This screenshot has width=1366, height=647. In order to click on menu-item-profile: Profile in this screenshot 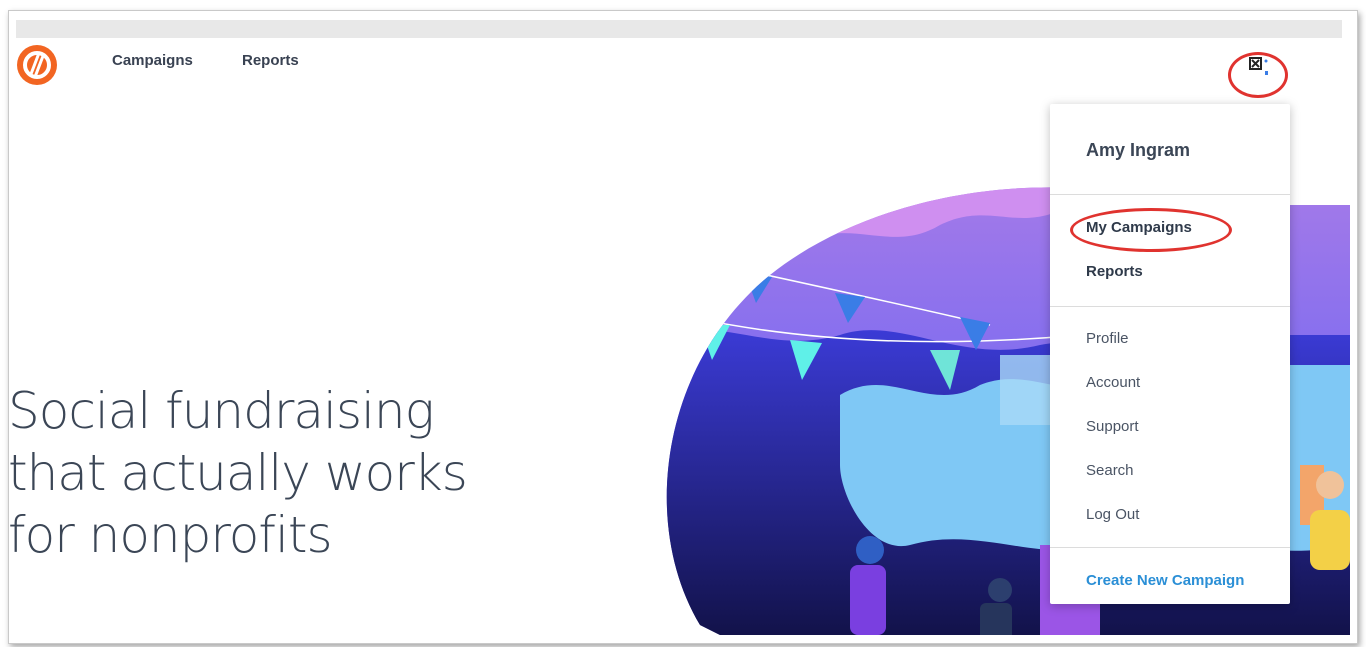, I will do `click(1107, 338)`.